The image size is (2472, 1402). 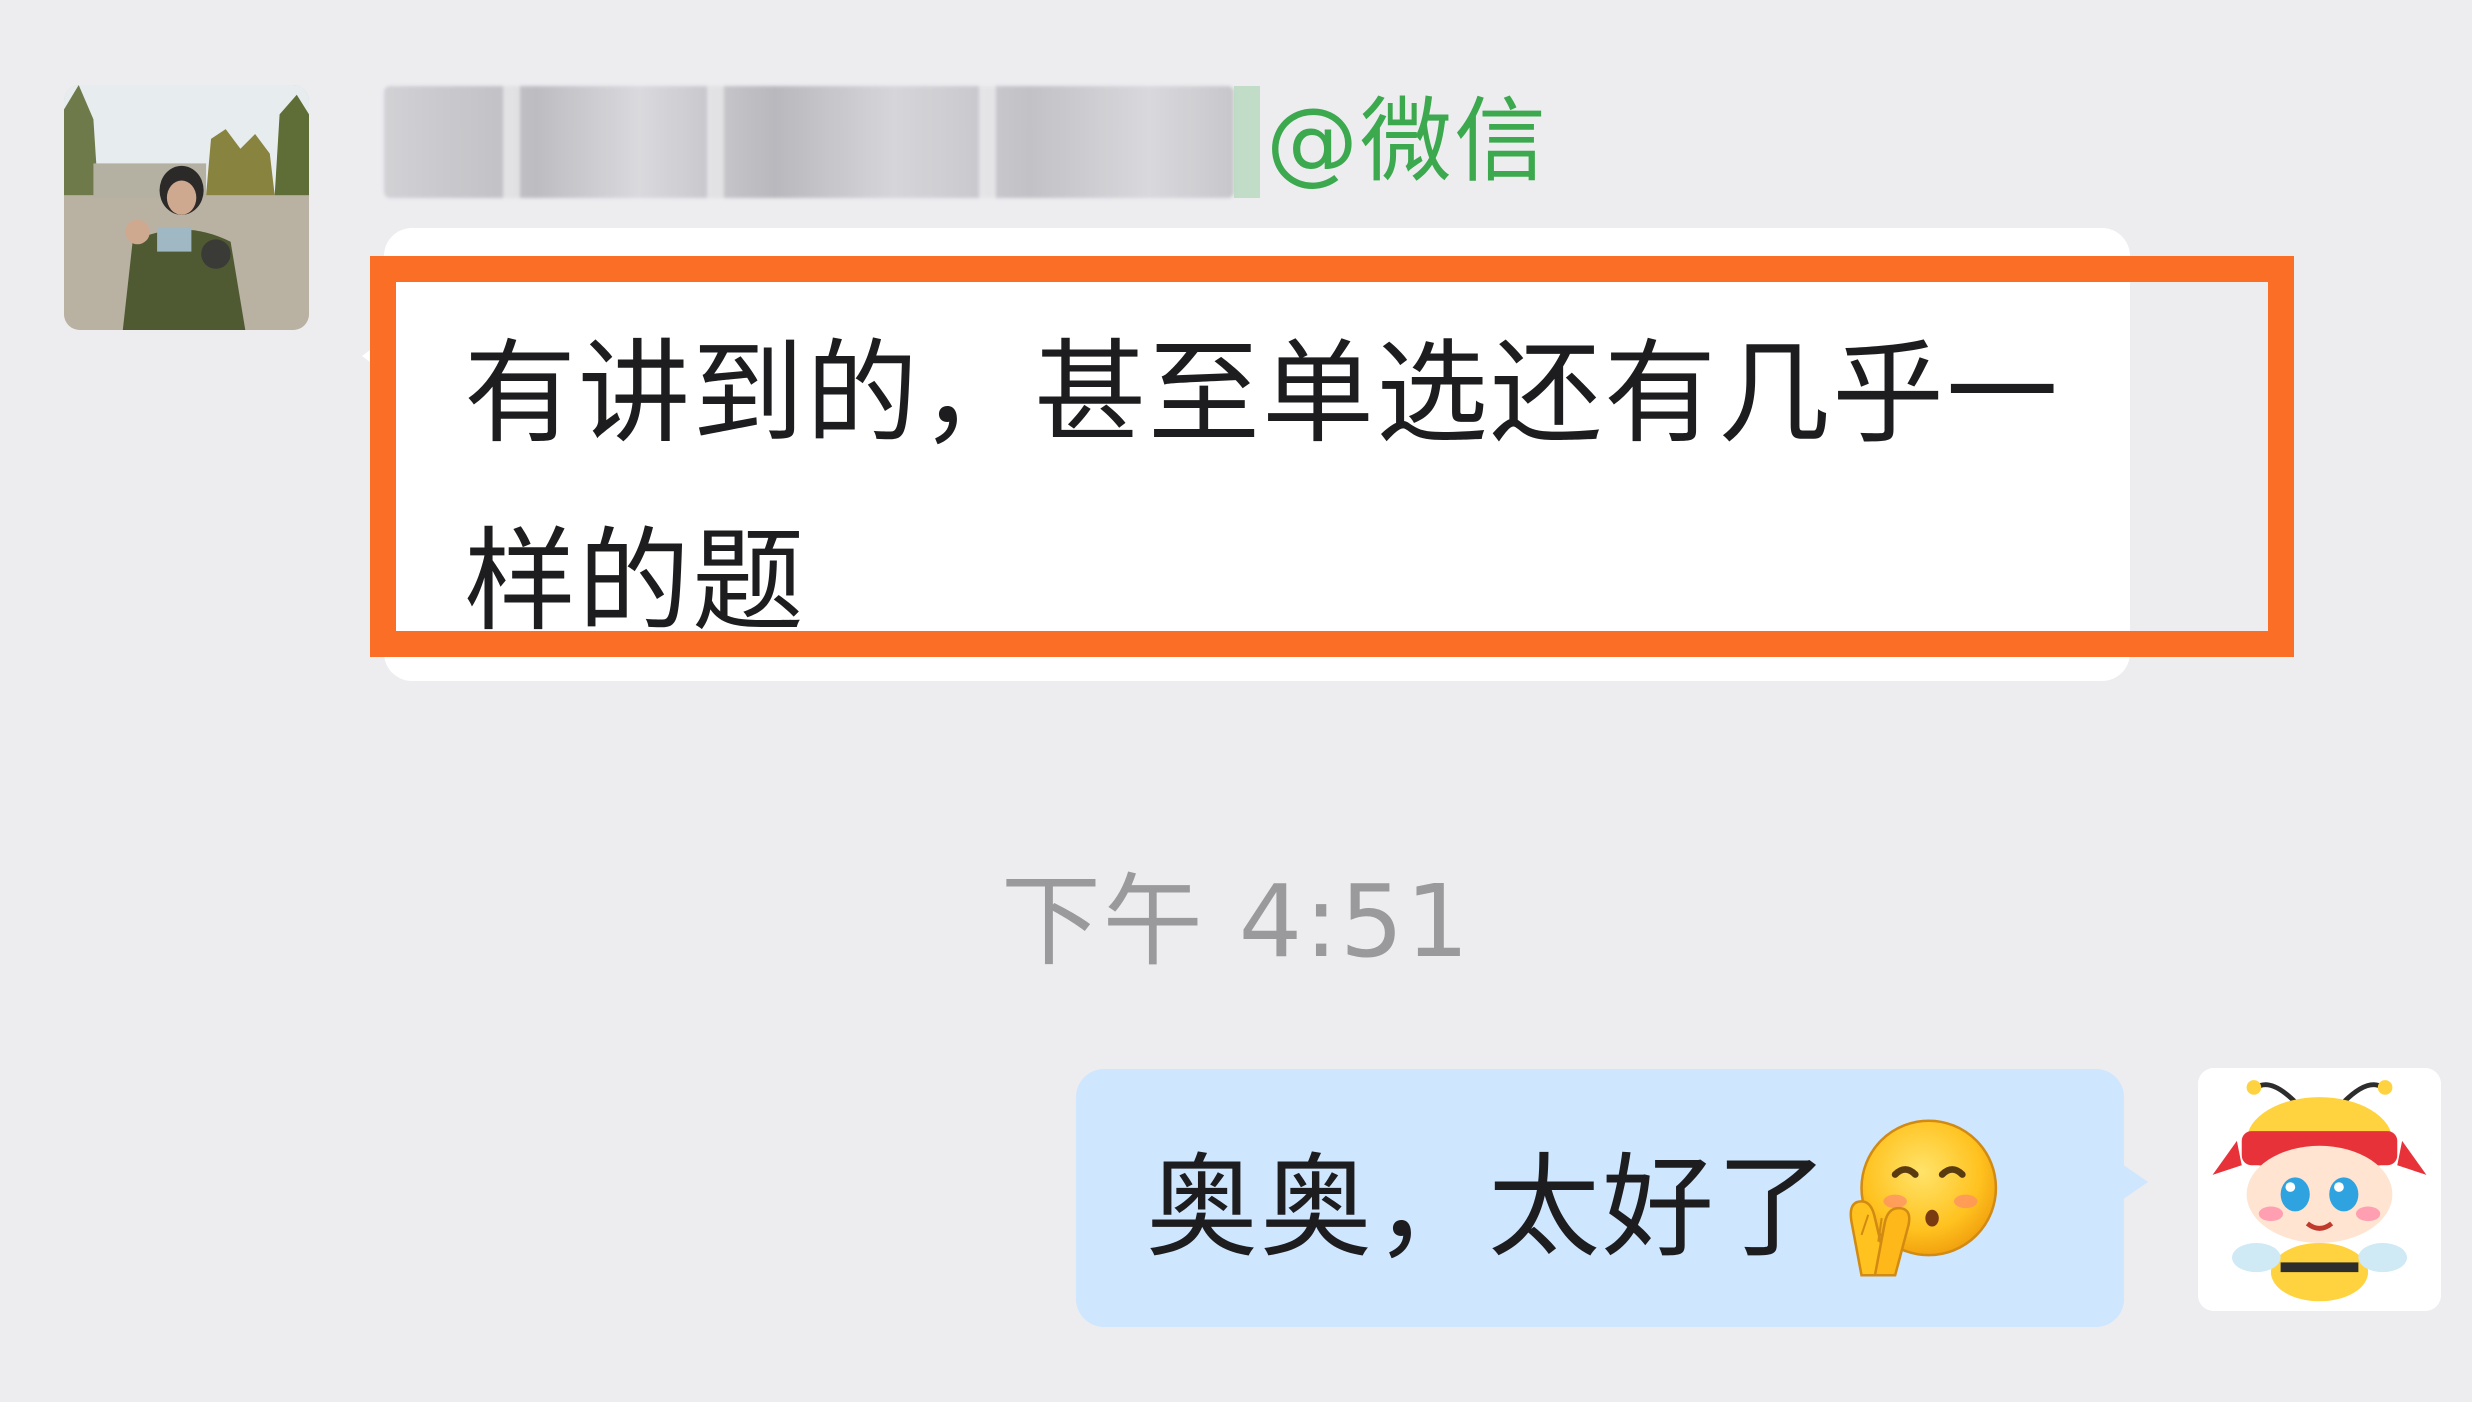 I want to click on praying-hands-smile-icon, so click(x=1923, y=1198).